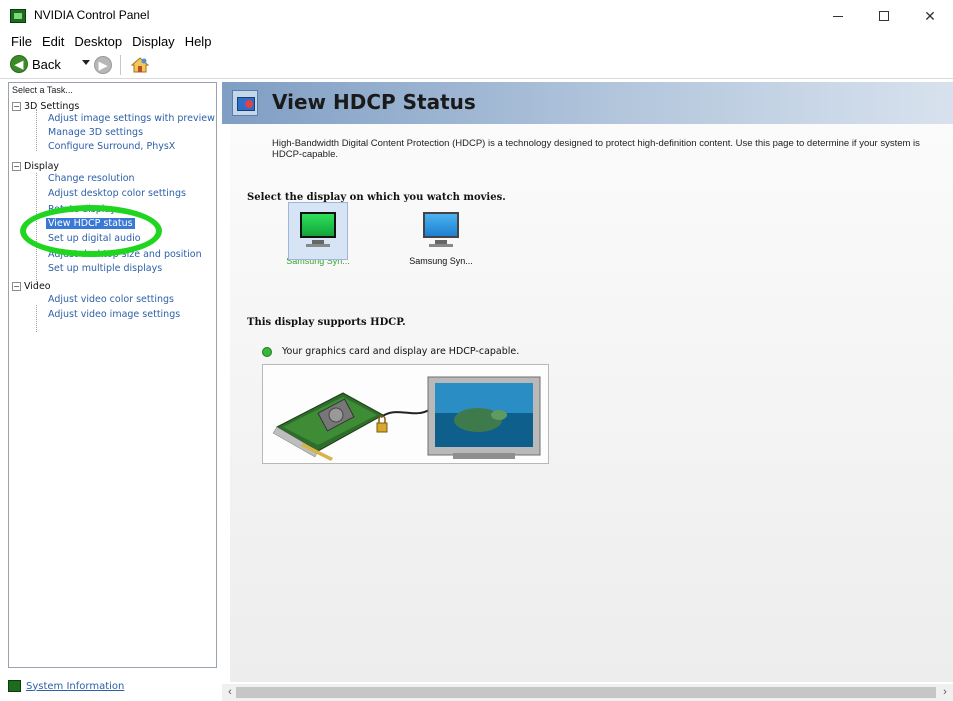  I want to click on task-adjust-image-settings-with-preview: Adjust image settings with preview, so click(131, 118).